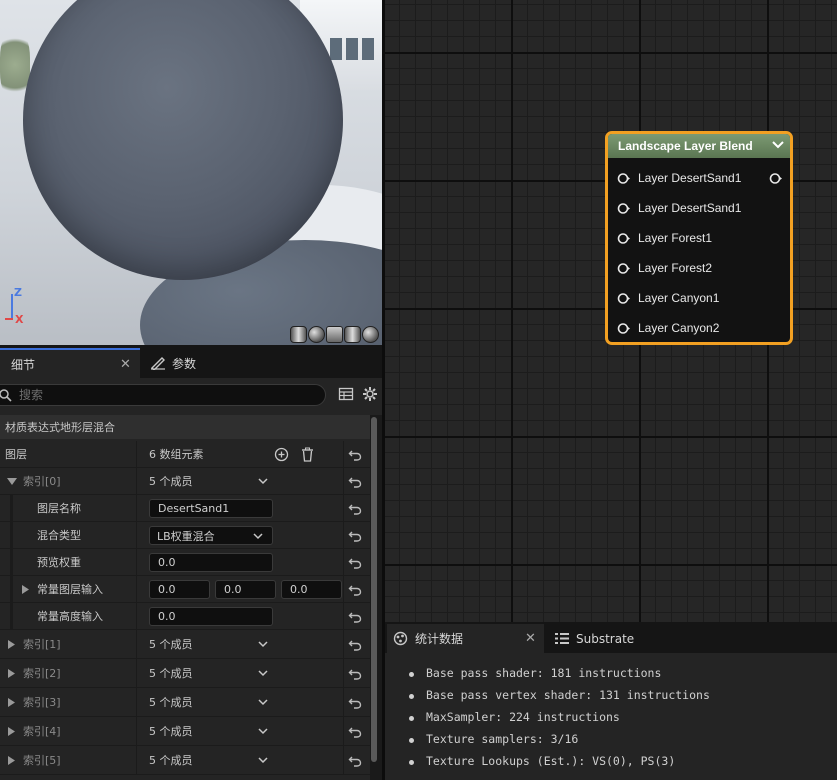 This screenshot has width=837, height=780. I want to click on index-5-row: 索引[5] 5 个成员, so click(185, 760).